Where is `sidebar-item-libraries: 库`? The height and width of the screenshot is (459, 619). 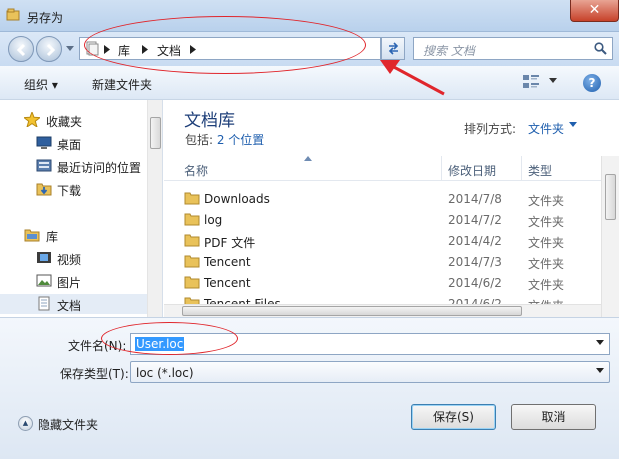 sidebar-item-libraries: 库 is located at coordinates (73, 235).